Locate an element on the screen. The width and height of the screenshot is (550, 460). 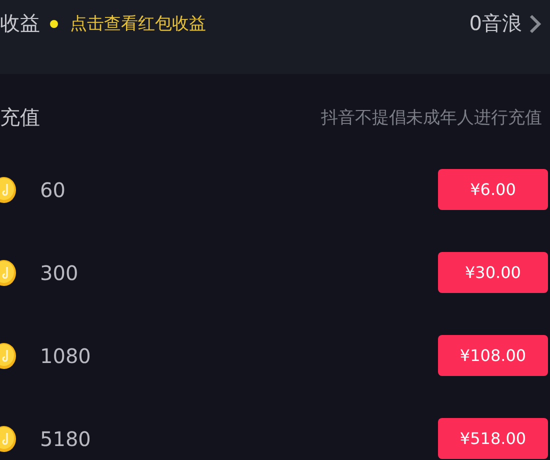
price-button: ¥30.00 is located at coordinates (493, 272).